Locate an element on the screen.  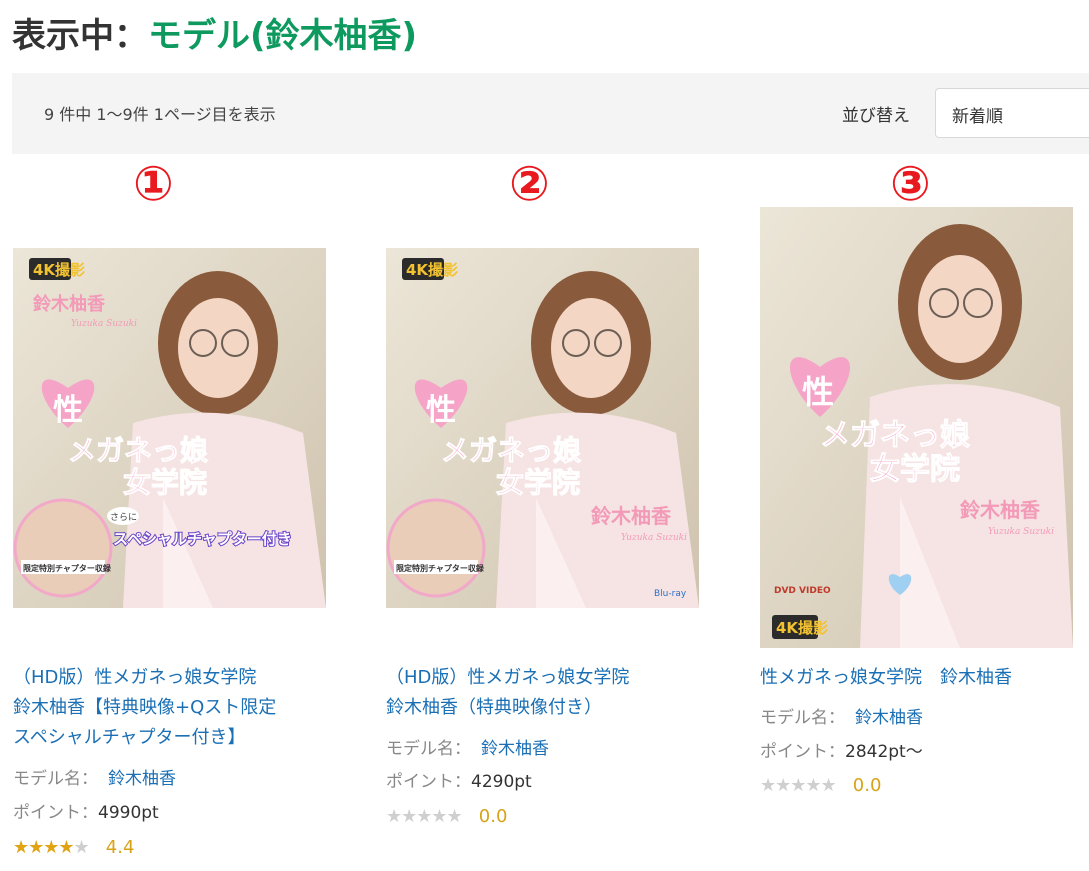
sort-select: 新着順 is located at coordinates (1012, 113).